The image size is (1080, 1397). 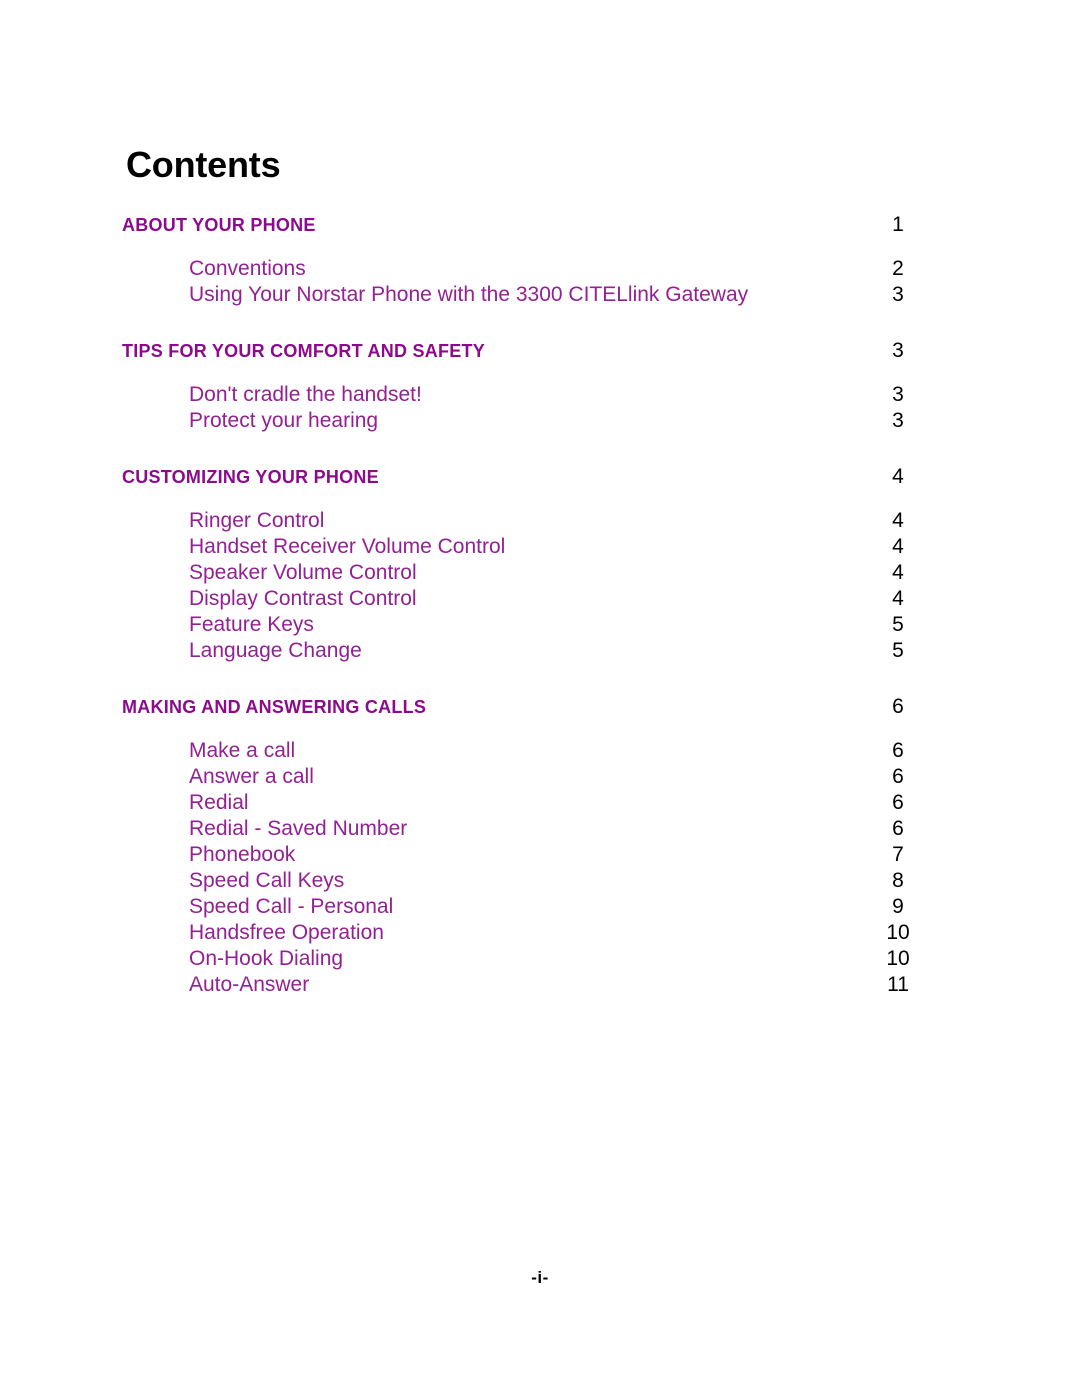 What do you see at coordinates (540, 829) in the screenshot?
I see `toc-entry-row: Redial - Saved Number 6` at bounding box center [540, 829].